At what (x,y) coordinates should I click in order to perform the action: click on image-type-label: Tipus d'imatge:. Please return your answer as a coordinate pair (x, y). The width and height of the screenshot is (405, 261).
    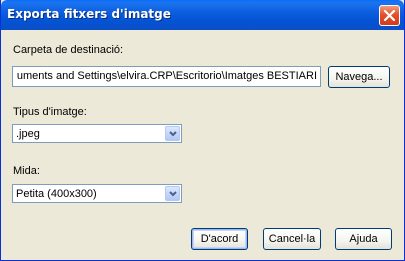
    Looking at the image, I should click on (50, 112).